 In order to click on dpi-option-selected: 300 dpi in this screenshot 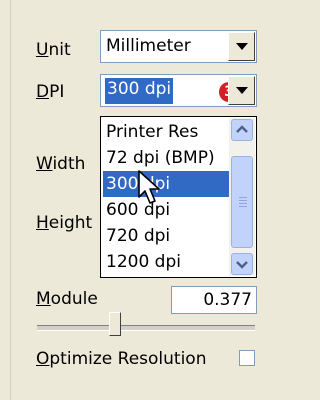, I will do `click(167, 184)`.